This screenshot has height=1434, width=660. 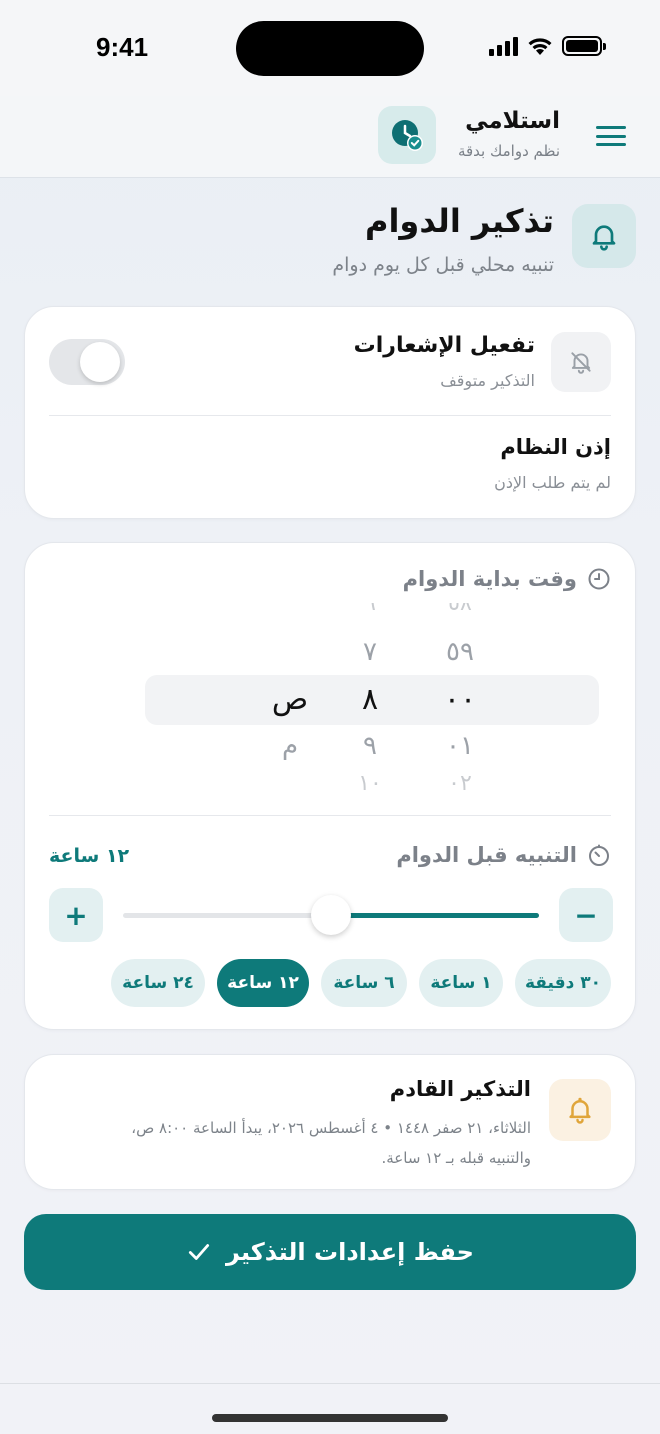 What do you see at coordinates (290, 746) in the screenshot?
I see `period-item: م` at bounding box center [290, 746].